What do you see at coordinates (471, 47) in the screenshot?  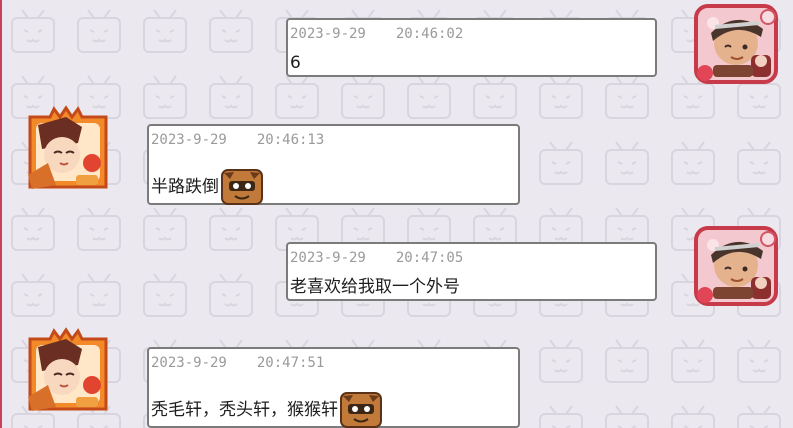 I see `message-bubble: 2023-9-29 20:46:02 6` at bounding box center [471, 47].